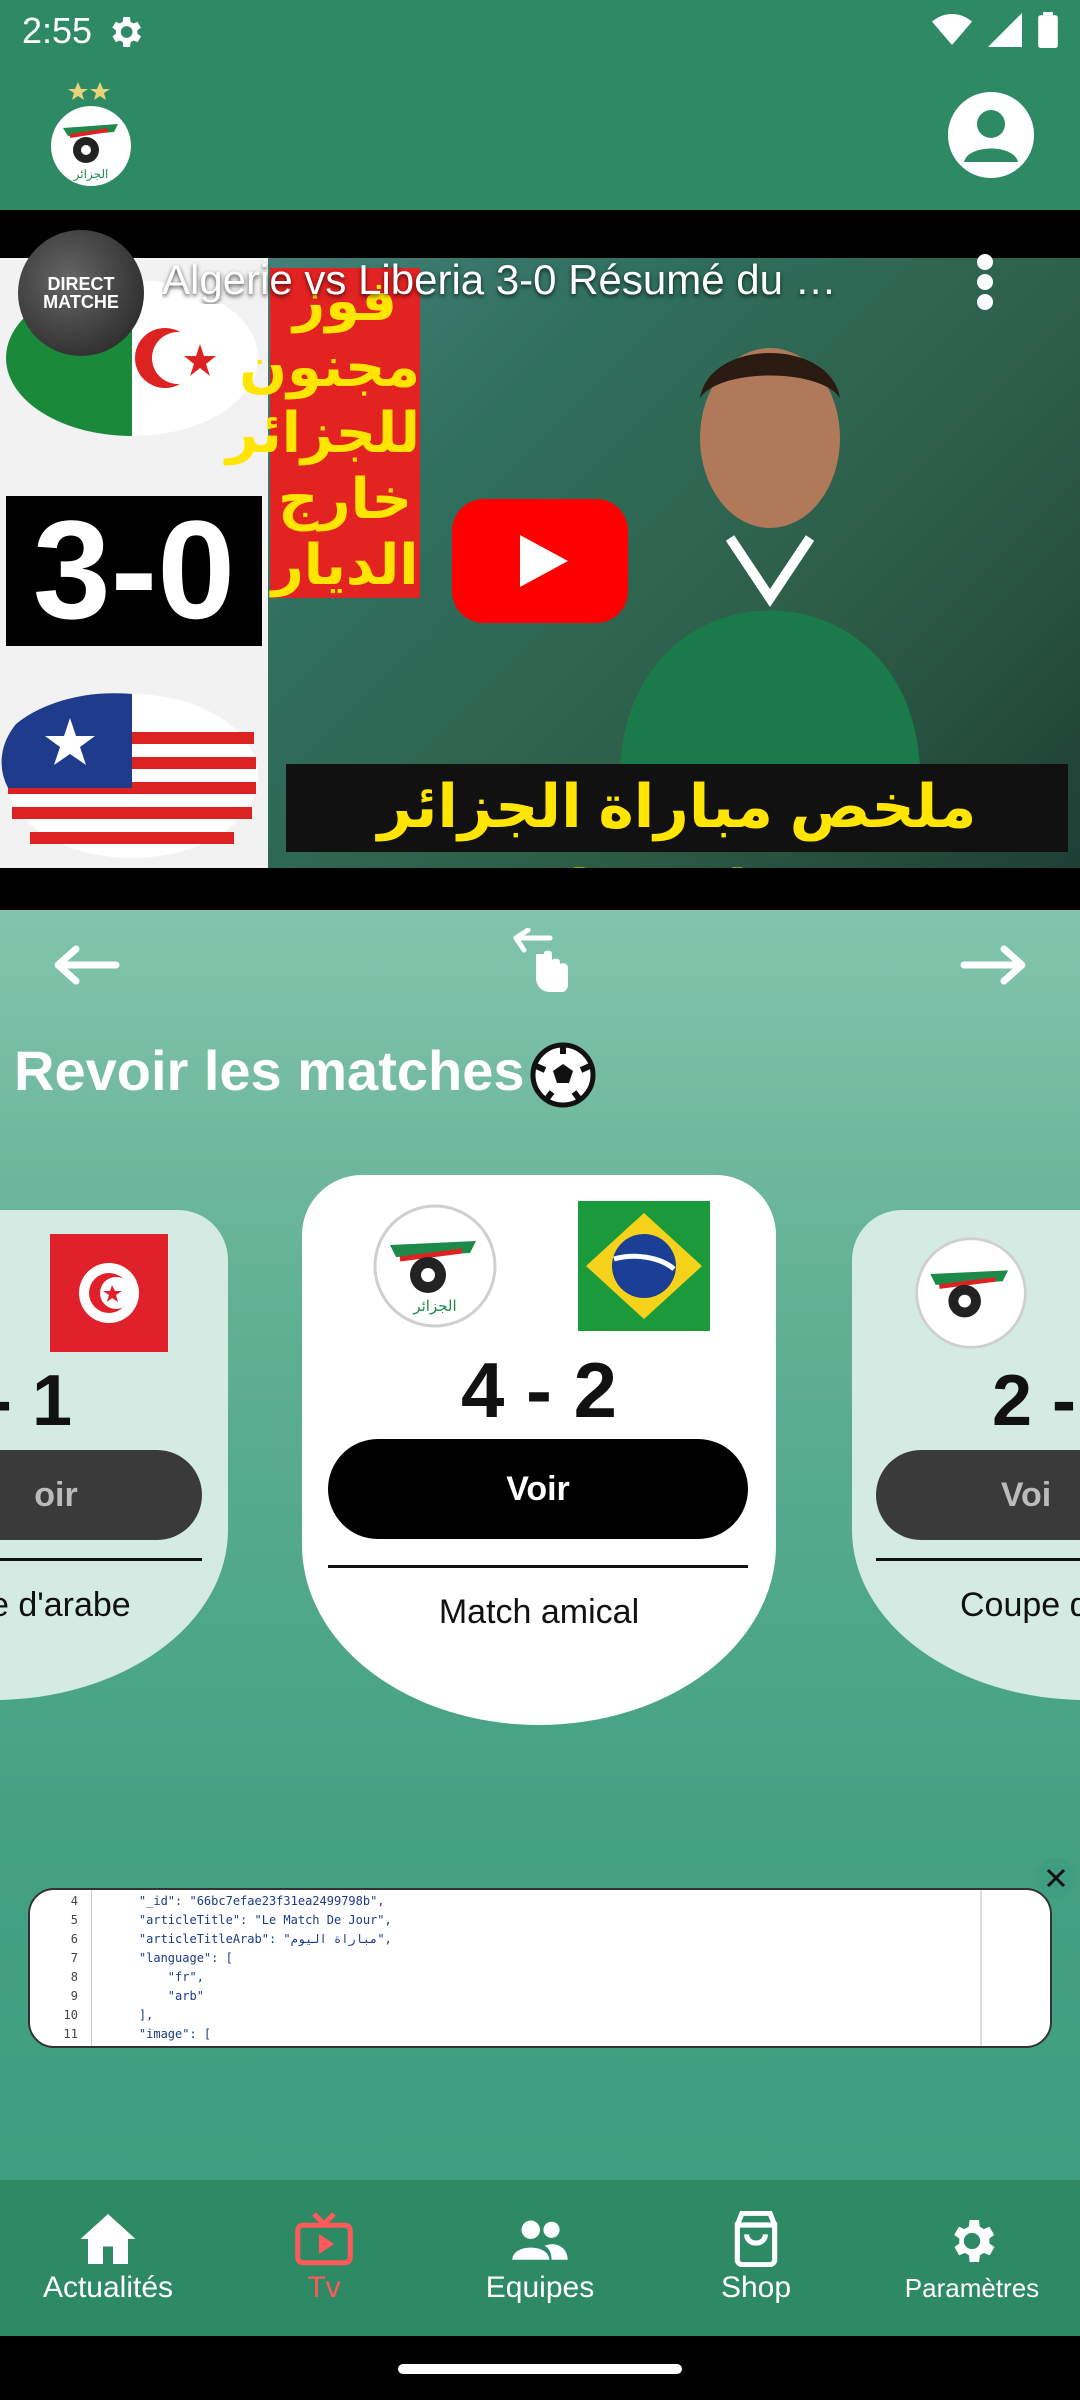 Image resolution: width=1080 pixels, height=2400 pixels. What do you see at coordinates (644, 1266) in the screenshot?
I see `brazil-flag-icon` at bounding box center [644, 1266].